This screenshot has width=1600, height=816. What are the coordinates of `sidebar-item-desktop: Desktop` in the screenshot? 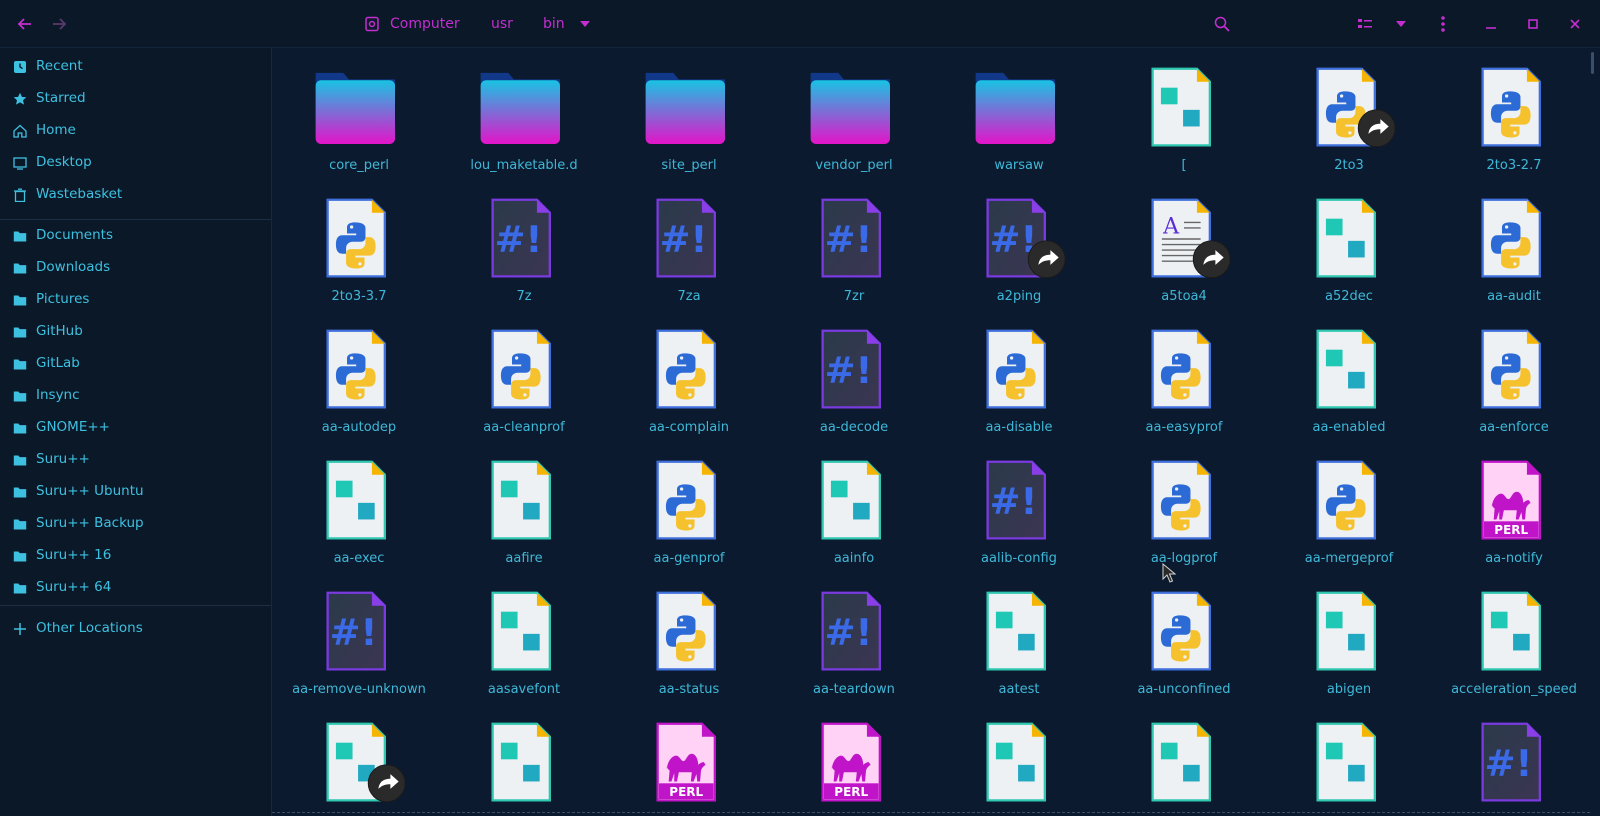 It's located at (135, 163).